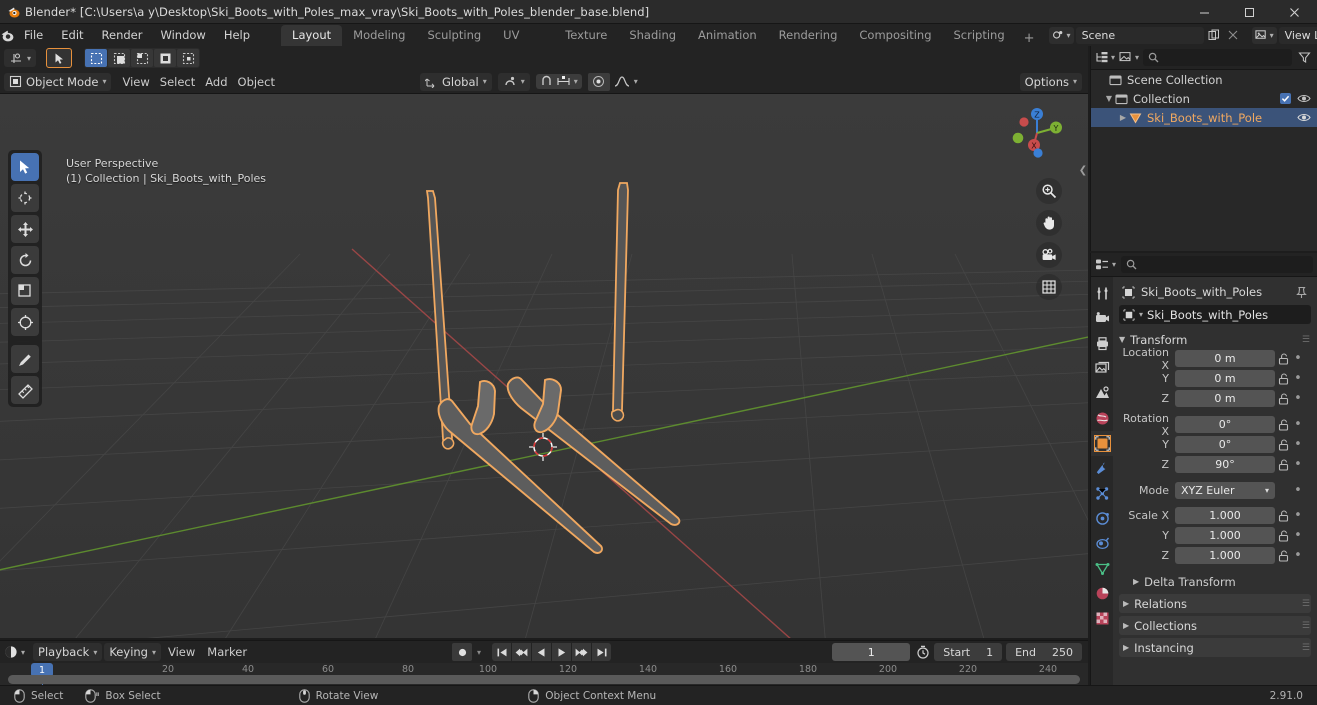 The height and width of the screenshot is (705, 1317). Describe the element at coordinates (1044, 652) in the screenshot. I see `frame-end-field: End 250` at that location.